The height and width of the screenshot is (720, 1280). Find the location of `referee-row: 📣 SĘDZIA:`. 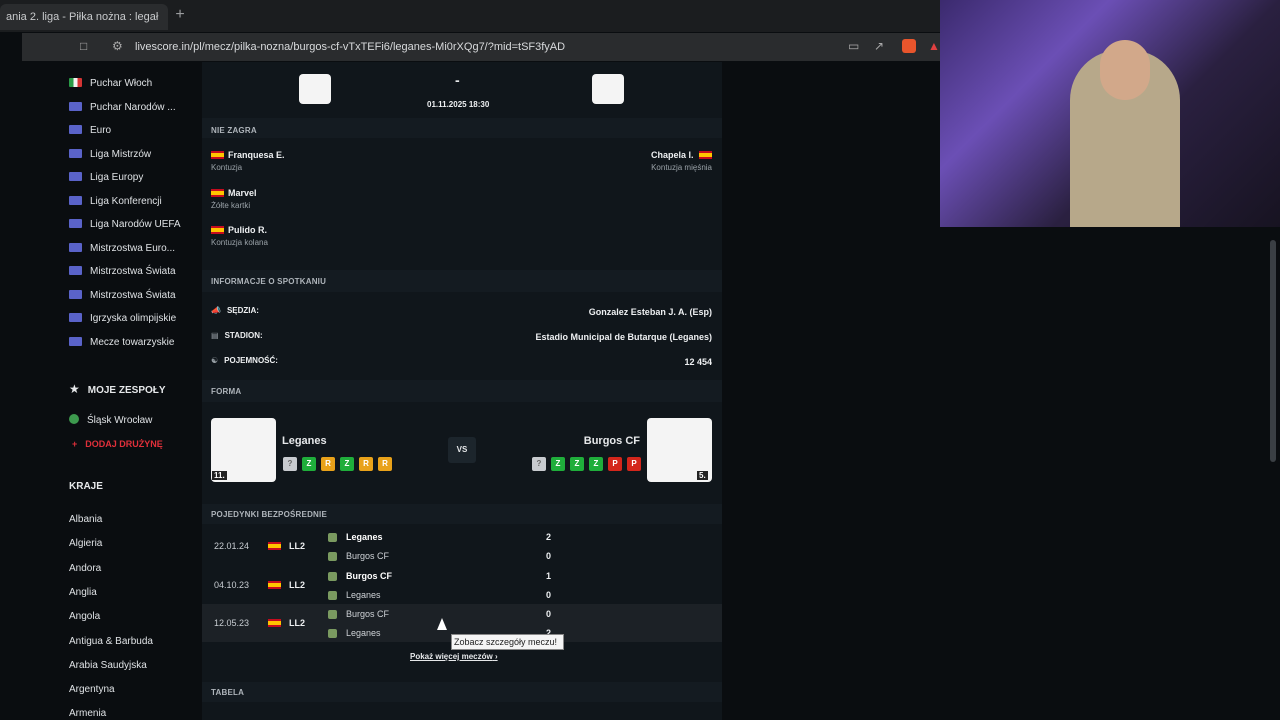

referee-row: 📣 SĘDZIA: is located at coordinates (235, 310).